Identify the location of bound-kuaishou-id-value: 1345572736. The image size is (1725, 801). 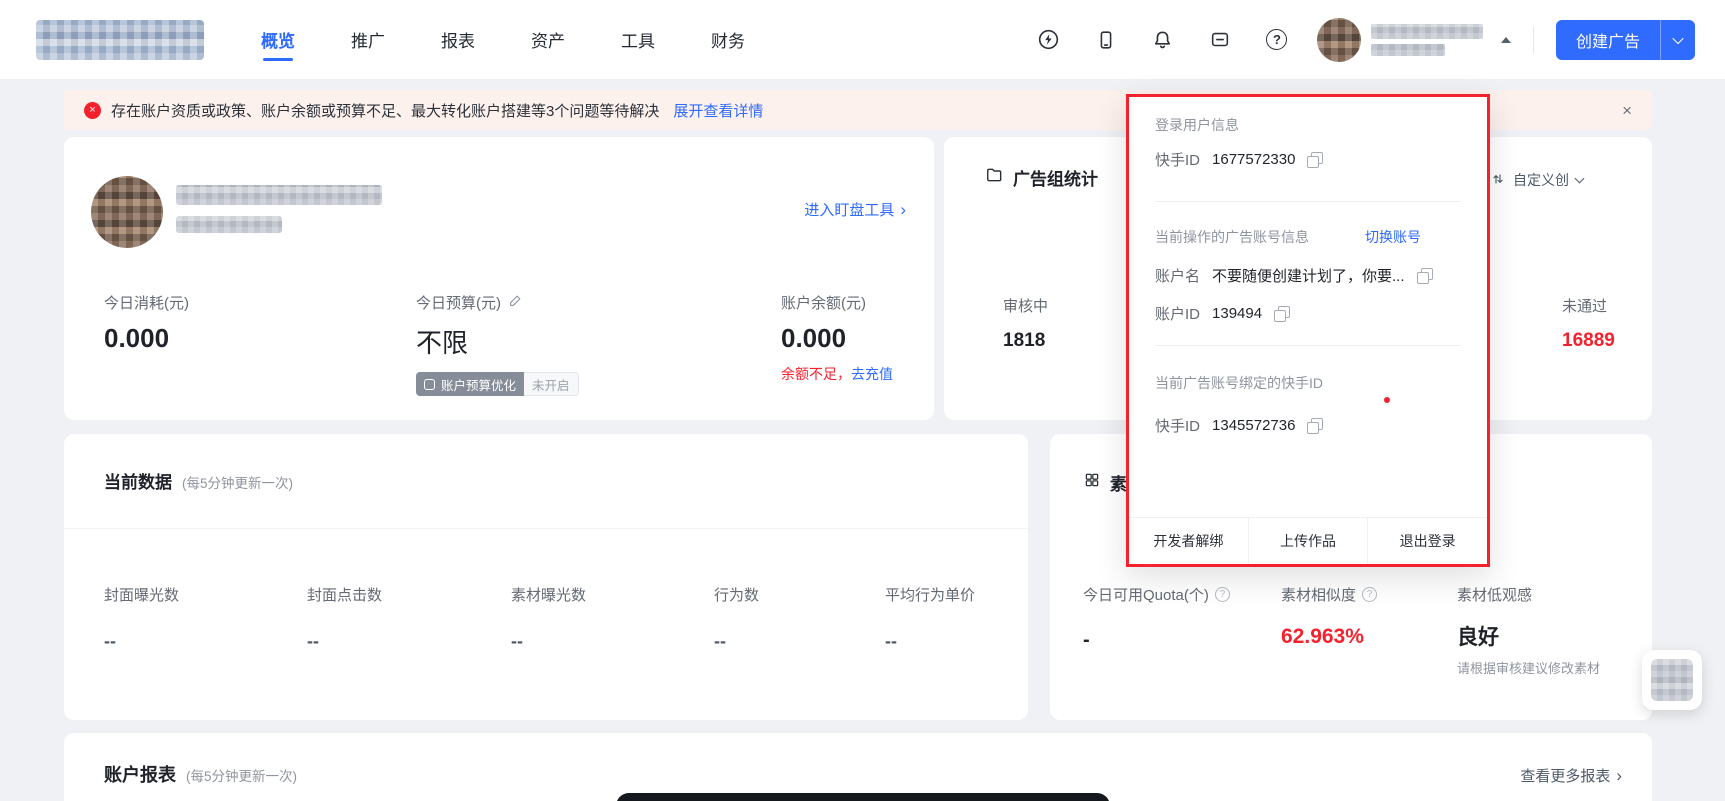
(1254, 425).